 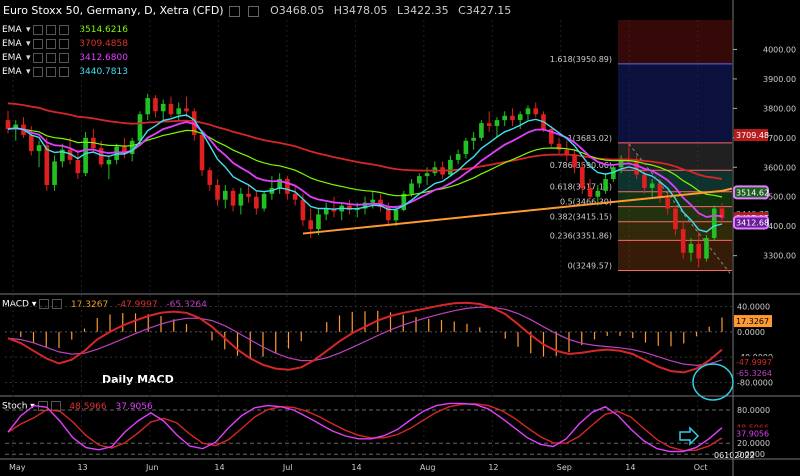 What do you see at coordinates (752, 321) in the screenshot?
I see `macd-value-tag-label: 17.3267` at bounding box center [752, 321].